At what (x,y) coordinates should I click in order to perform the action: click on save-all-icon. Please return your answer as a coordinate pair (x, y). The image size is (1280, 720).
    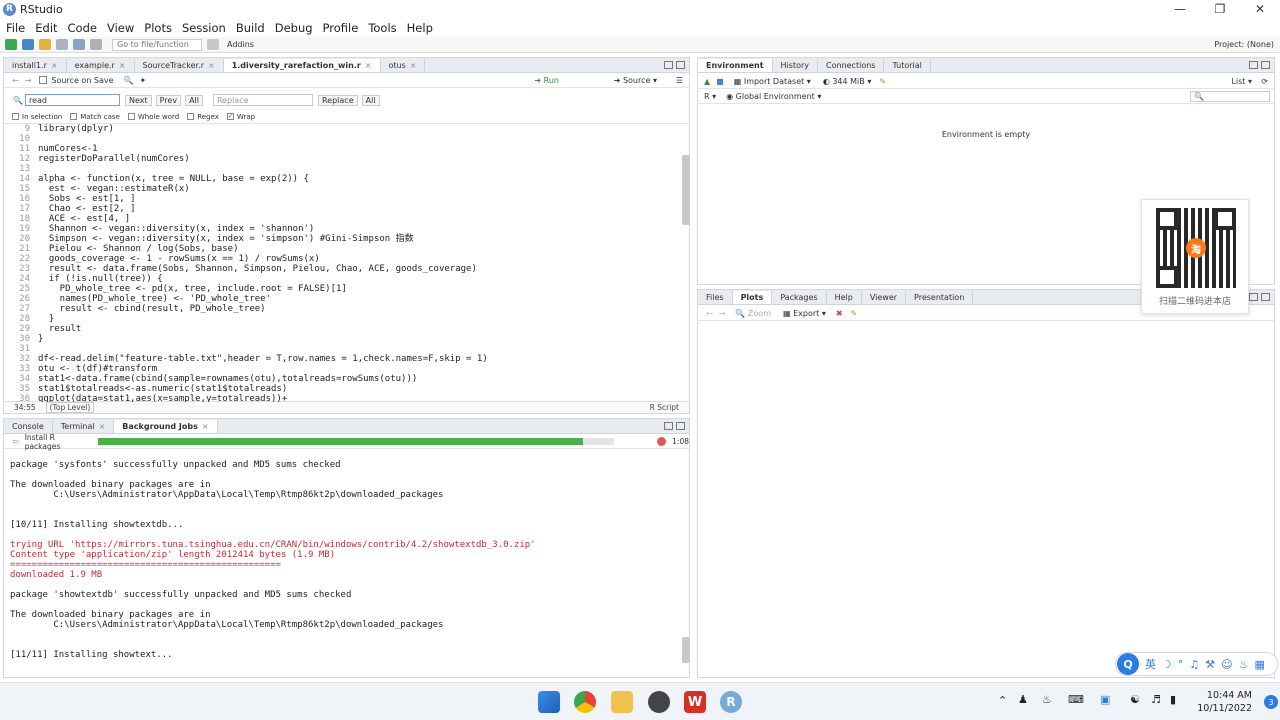
    Looking at the image, I should click on (79, 44).